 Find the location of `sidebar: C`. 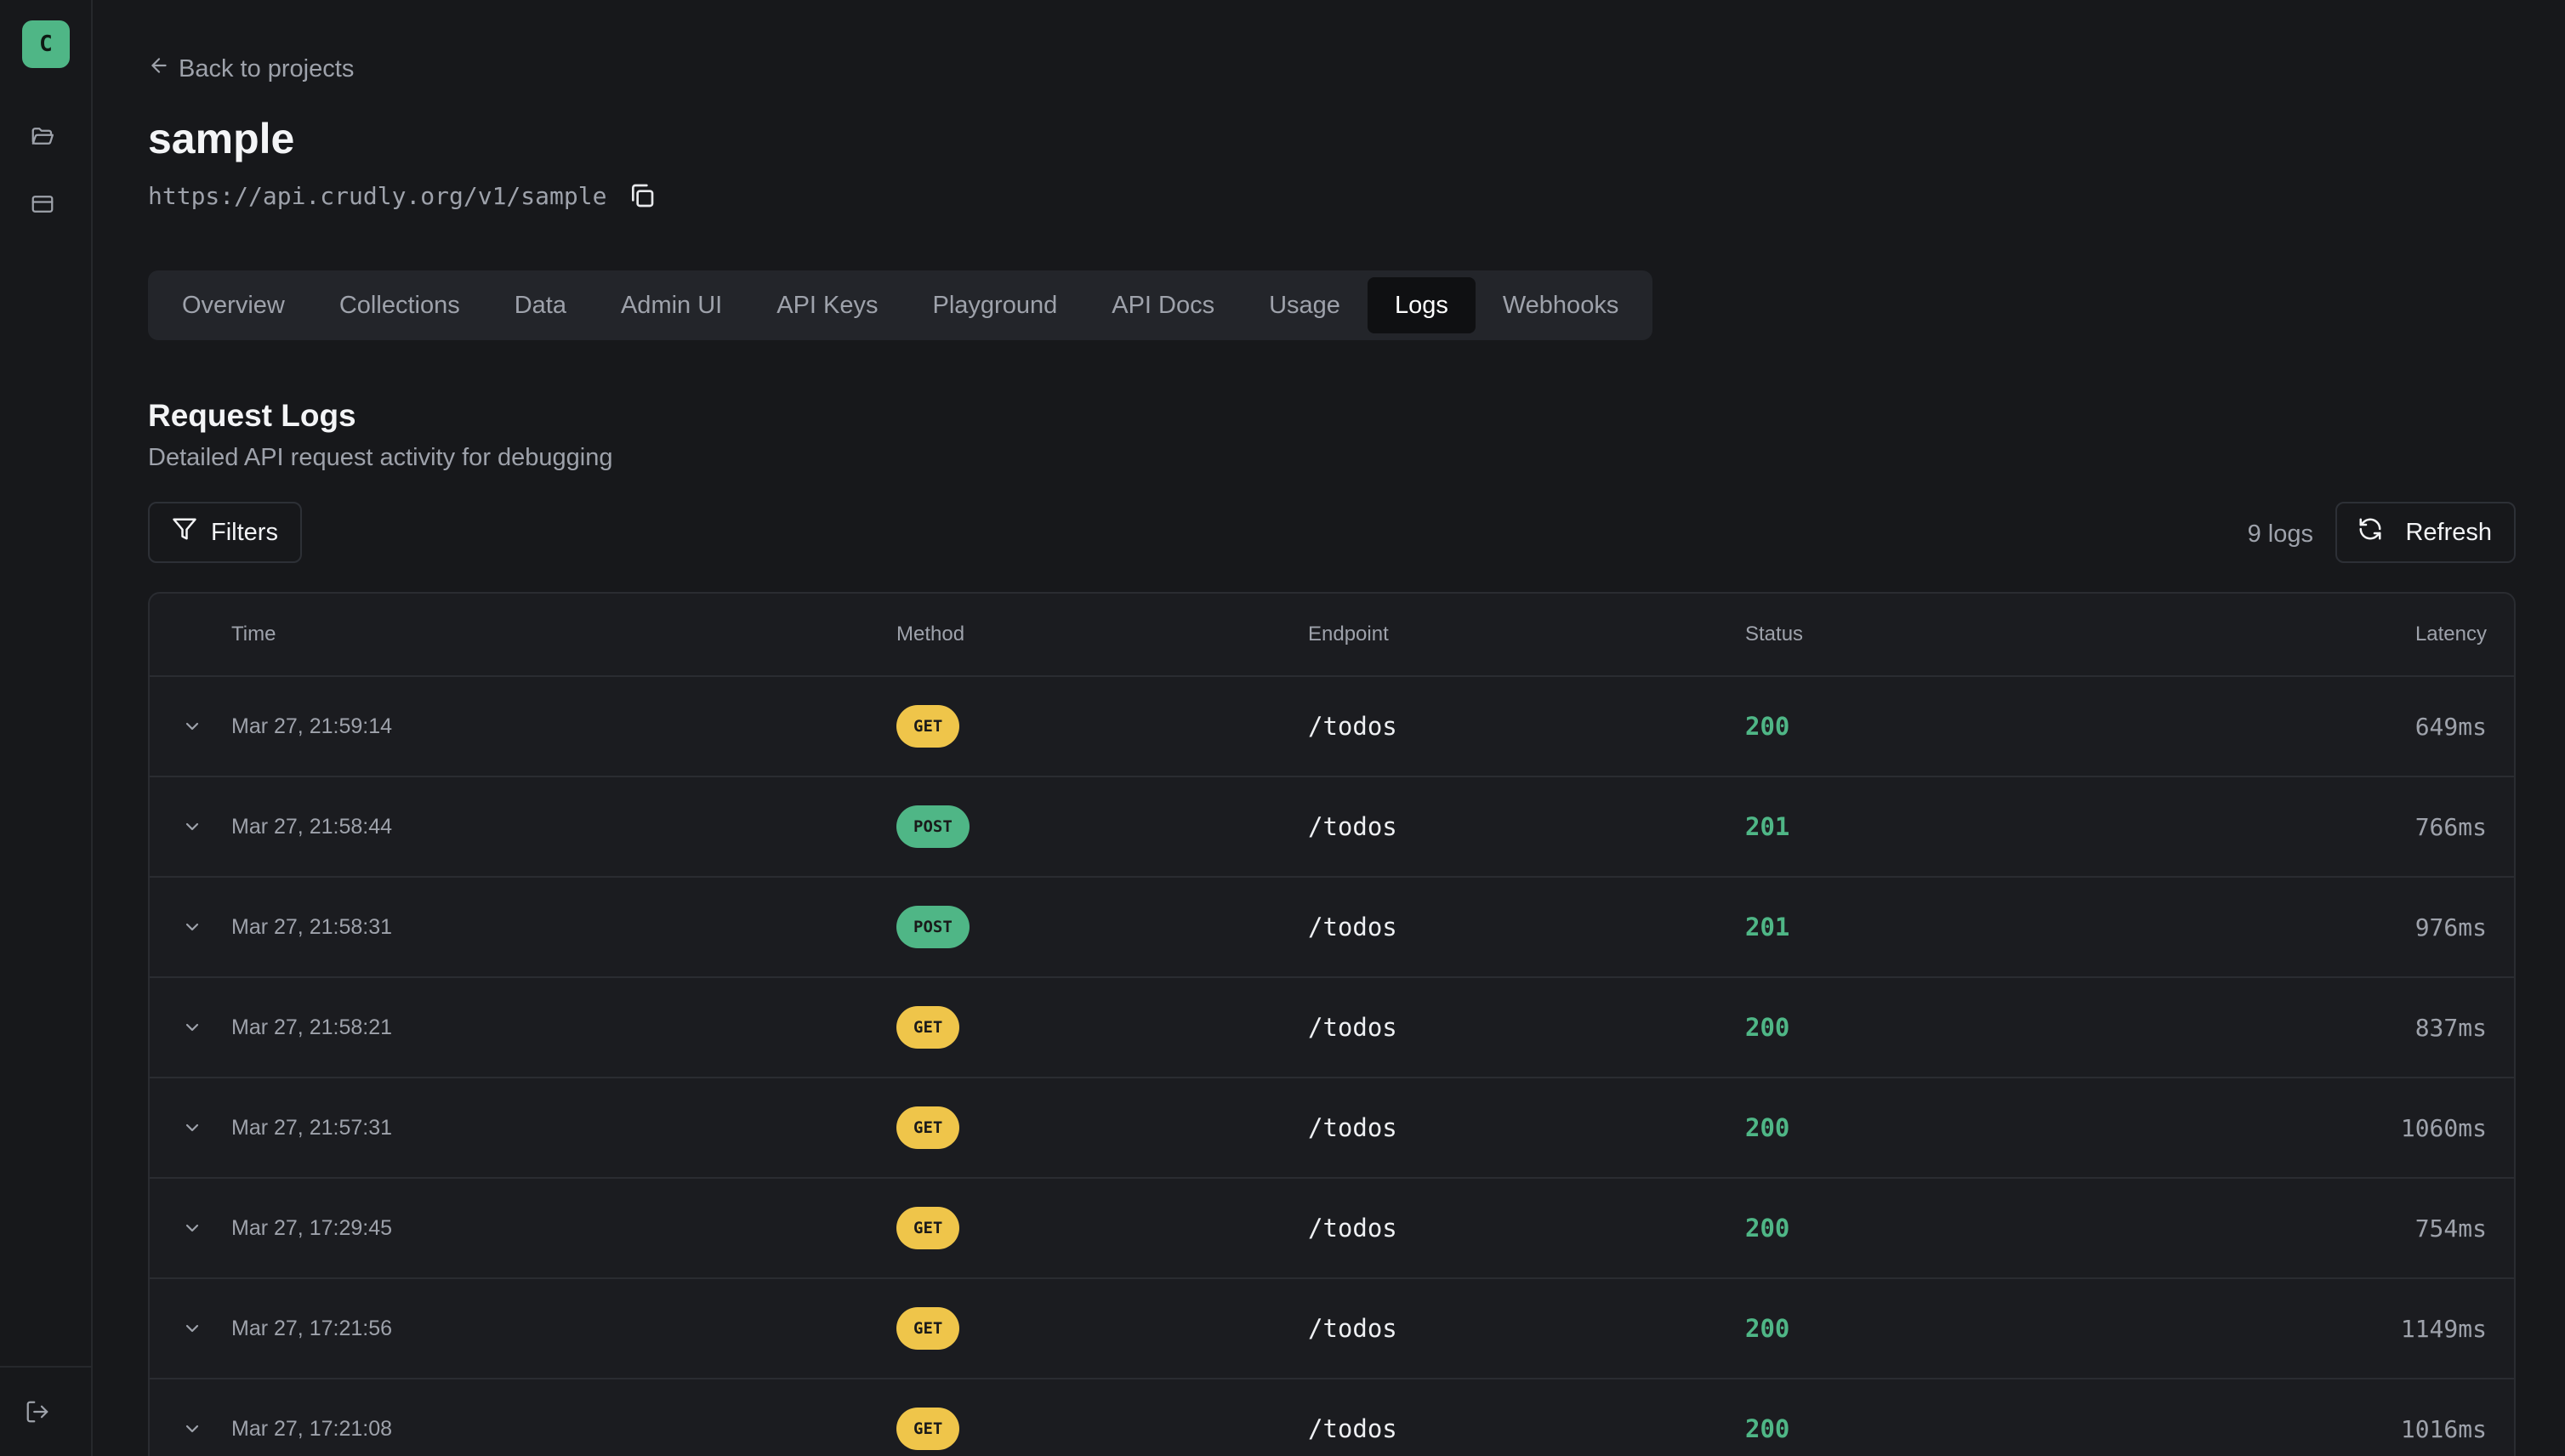

sidebar: C is located at coordinates (46, 728).